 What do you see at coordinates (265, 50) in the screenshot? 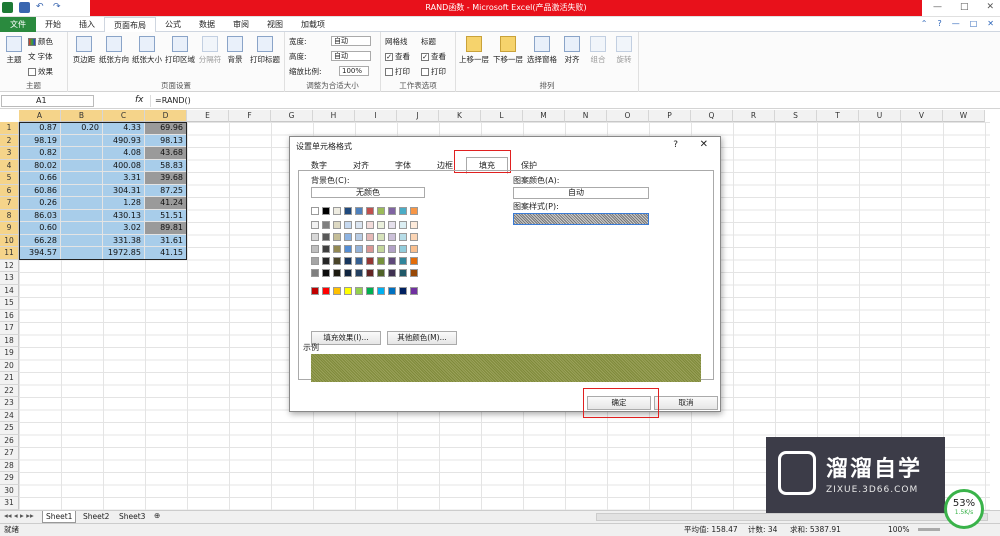
I see `print-titles-button: 打印标题` at bounding box center [265, 50].